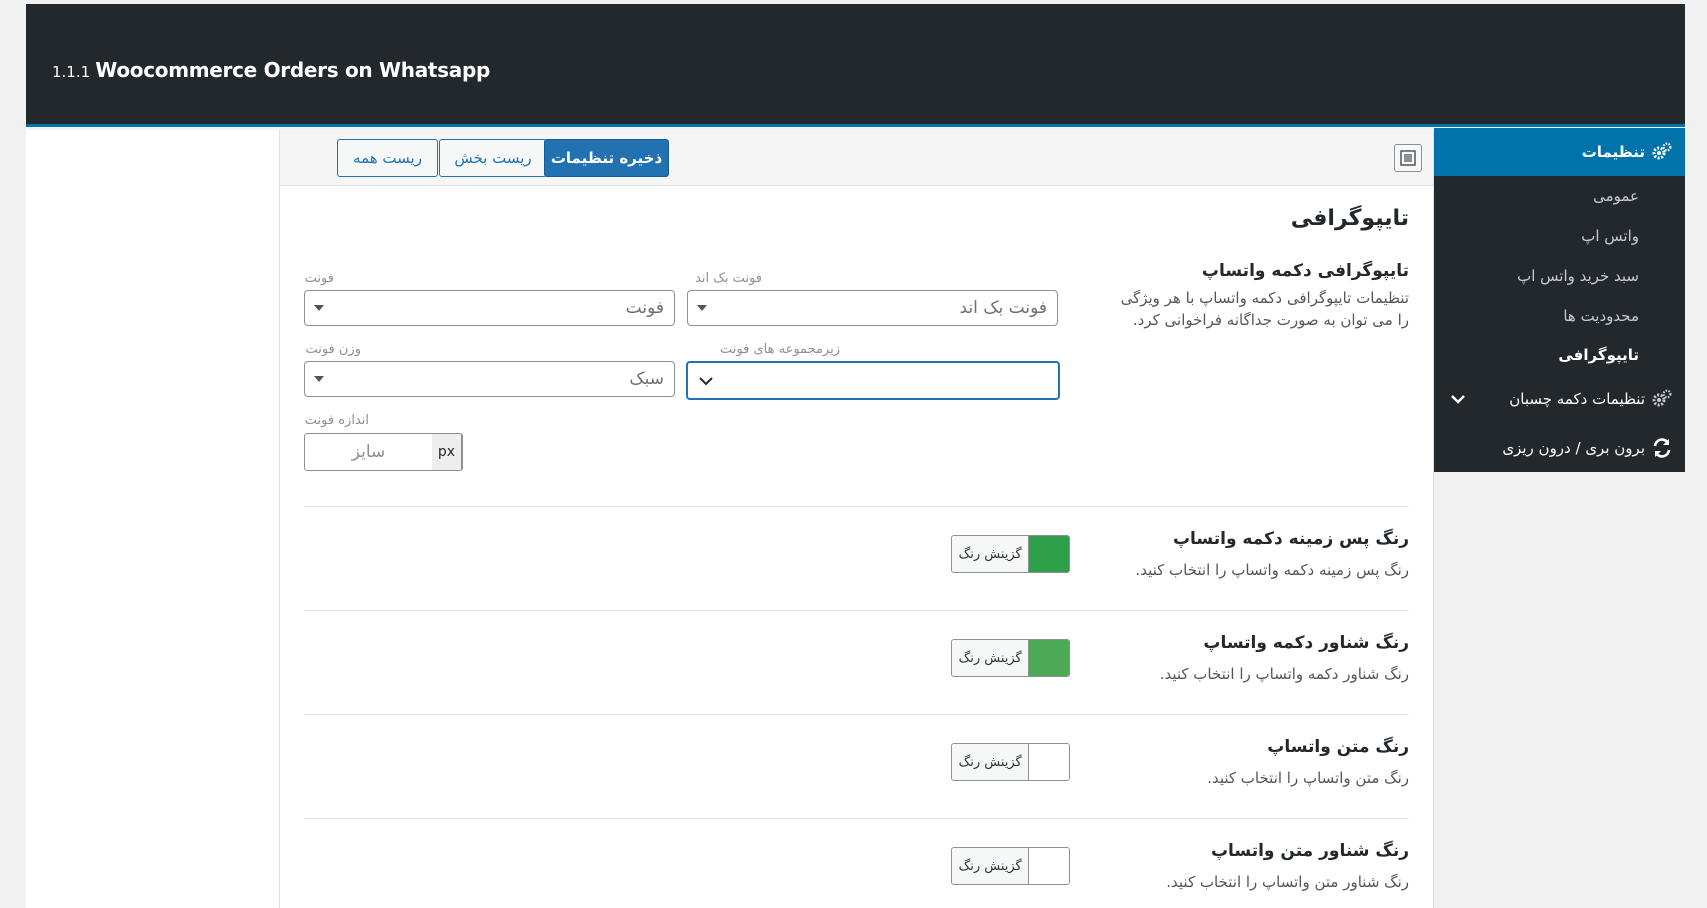 The width and height of the screenshot is (1707, 908). I want to click on sidebar-item-import-export: برون بری / درون ریزی, so click(1559, 448).